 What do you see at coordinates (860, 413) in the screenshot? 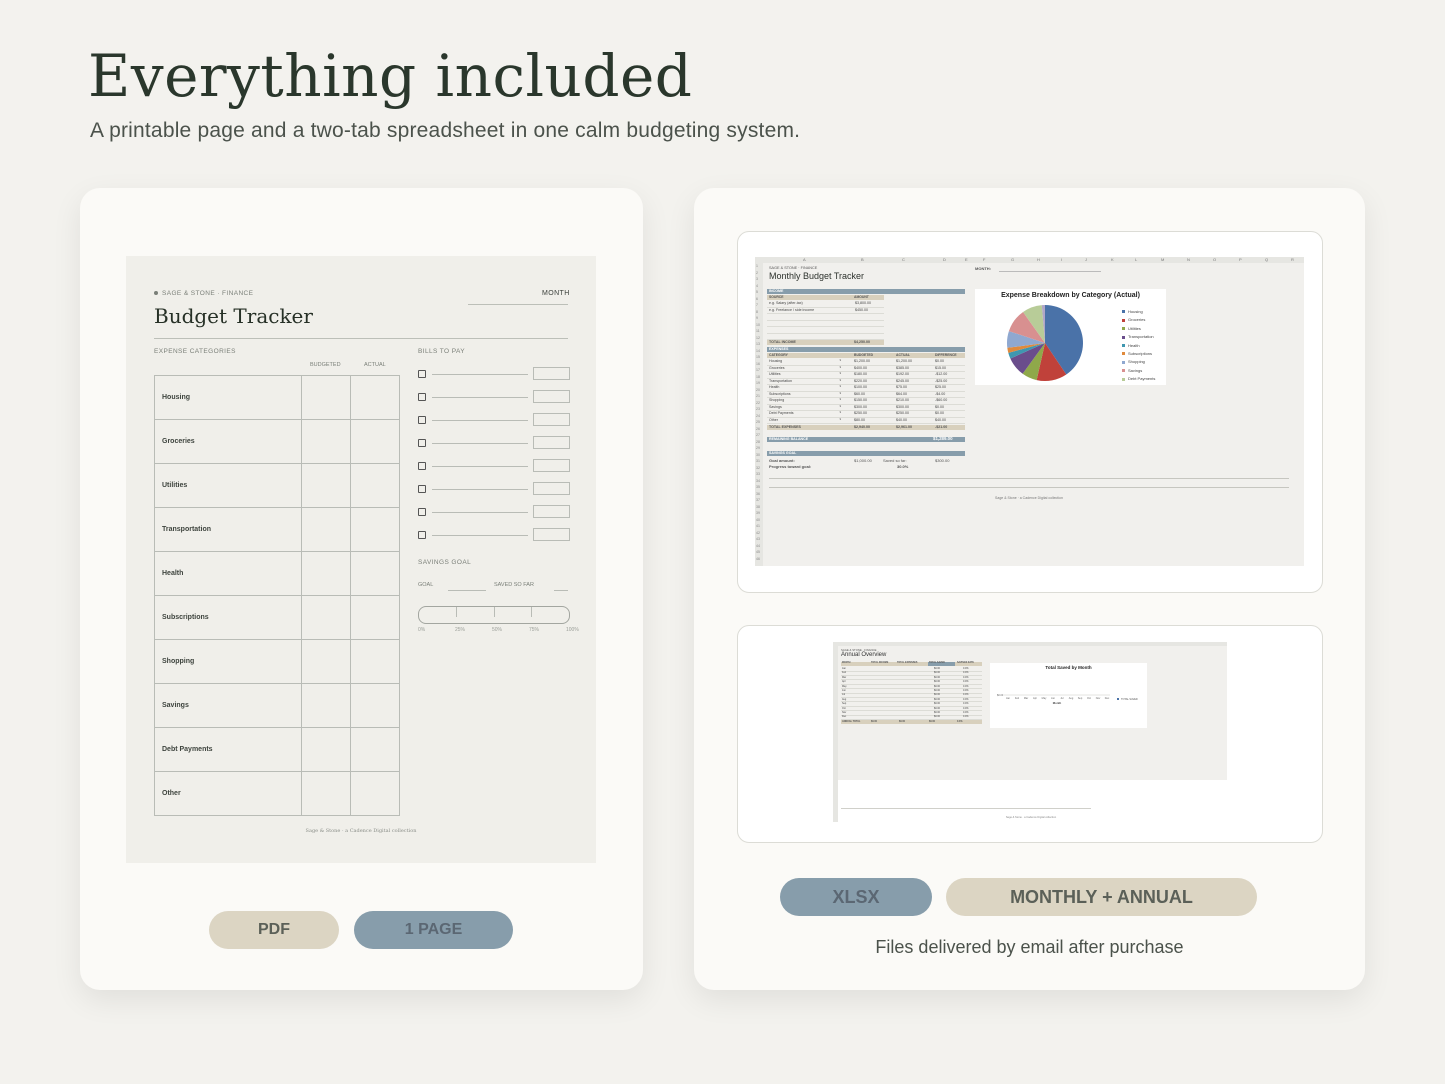
I see `expense-budgeted: $250.00` at bounding box center [860, 413].